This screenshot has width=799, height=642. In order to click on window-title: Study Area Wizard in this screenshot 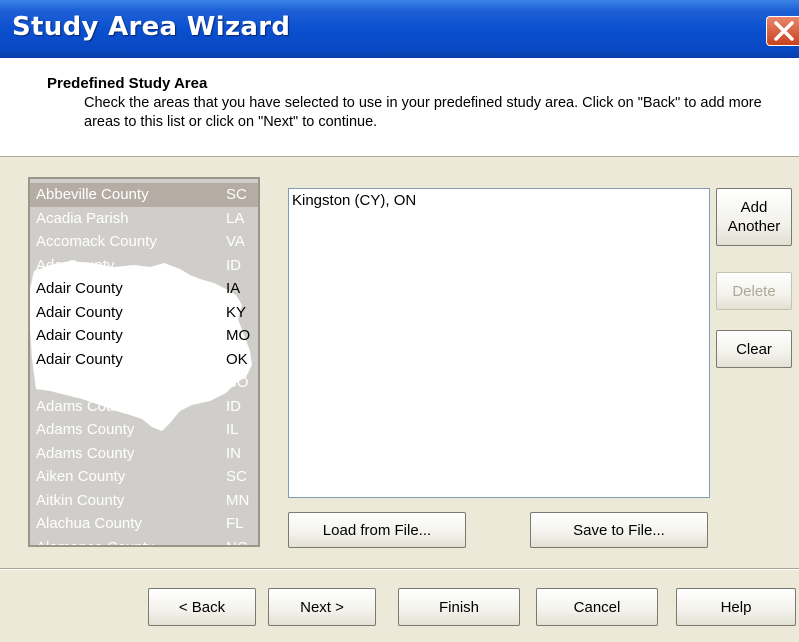, I will do `click(151, 27)`.